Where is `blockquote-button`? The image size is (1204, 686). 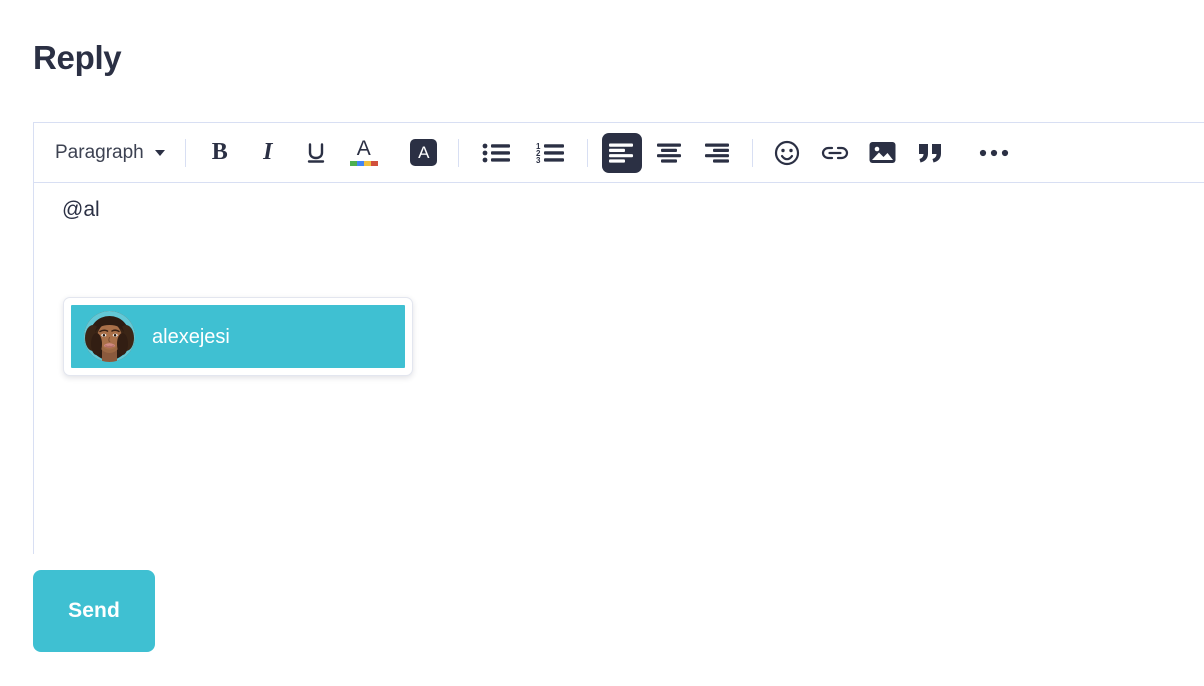 blockquote-button is located at coordinates (931, 153).